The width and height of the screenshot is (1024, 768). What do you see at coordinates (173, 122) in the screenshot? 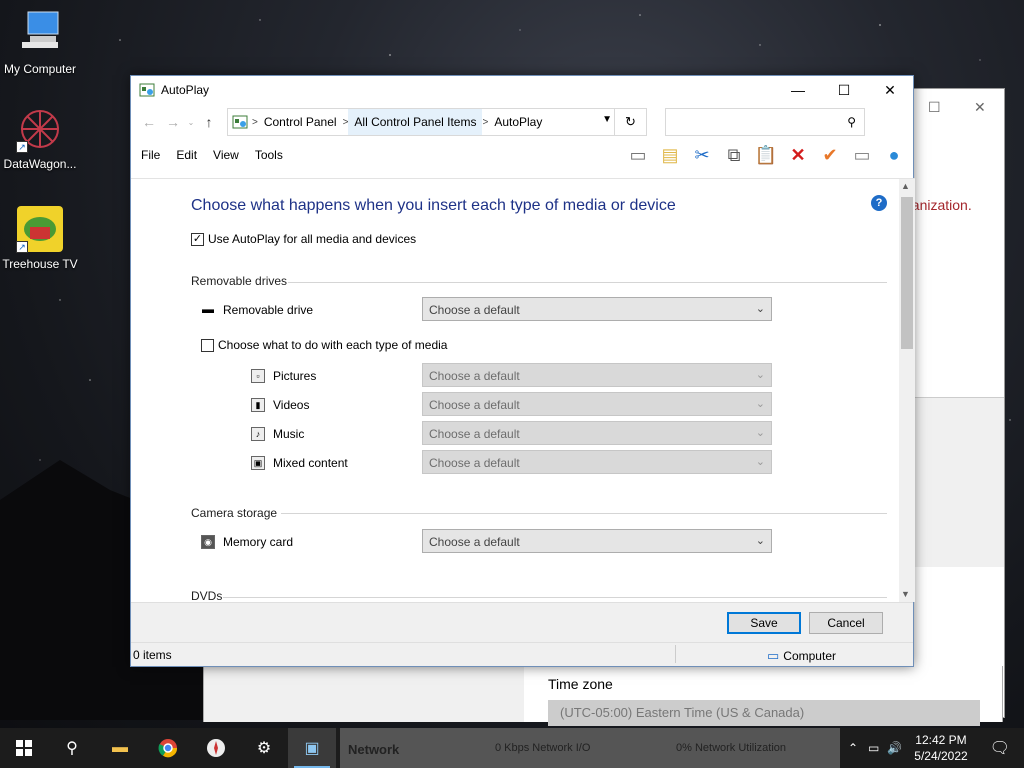
I see `forward-arrow-icon: →` at bounding box center [173, 122].